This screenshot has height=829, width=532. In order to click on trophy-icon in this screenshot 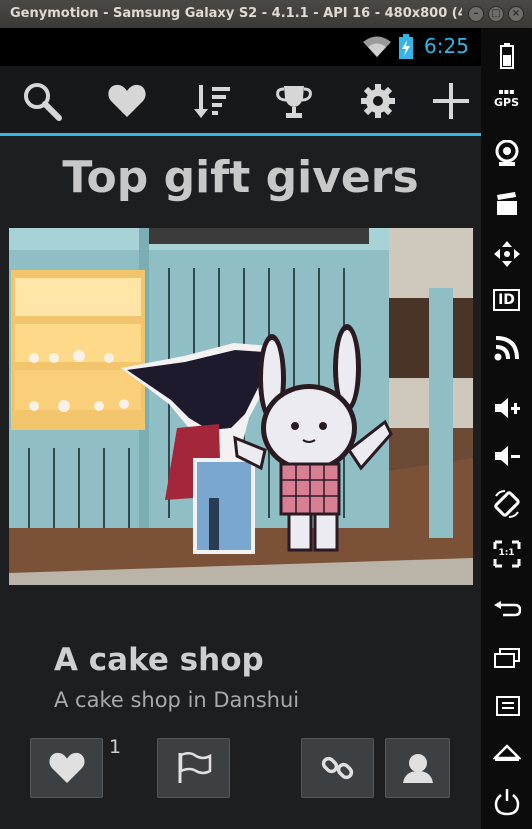, I will do `click(294, 101)`.